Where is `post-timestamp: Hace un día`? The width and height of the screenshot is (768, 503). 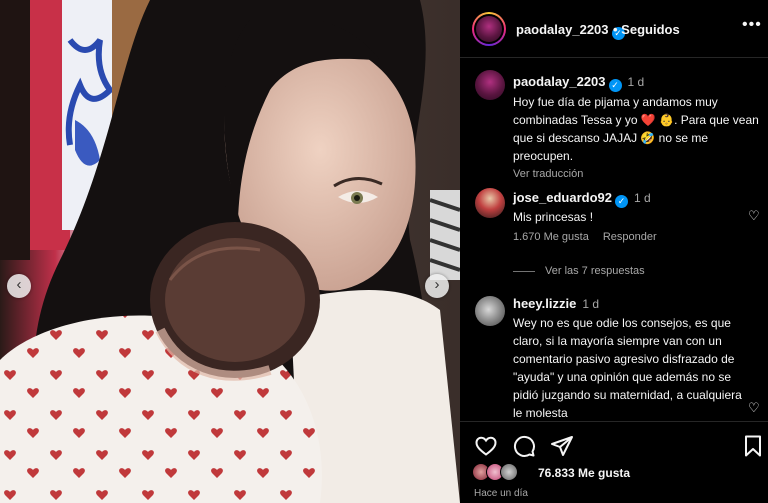 post-timestamp: Hace un día is located at coordinates (501, 493).